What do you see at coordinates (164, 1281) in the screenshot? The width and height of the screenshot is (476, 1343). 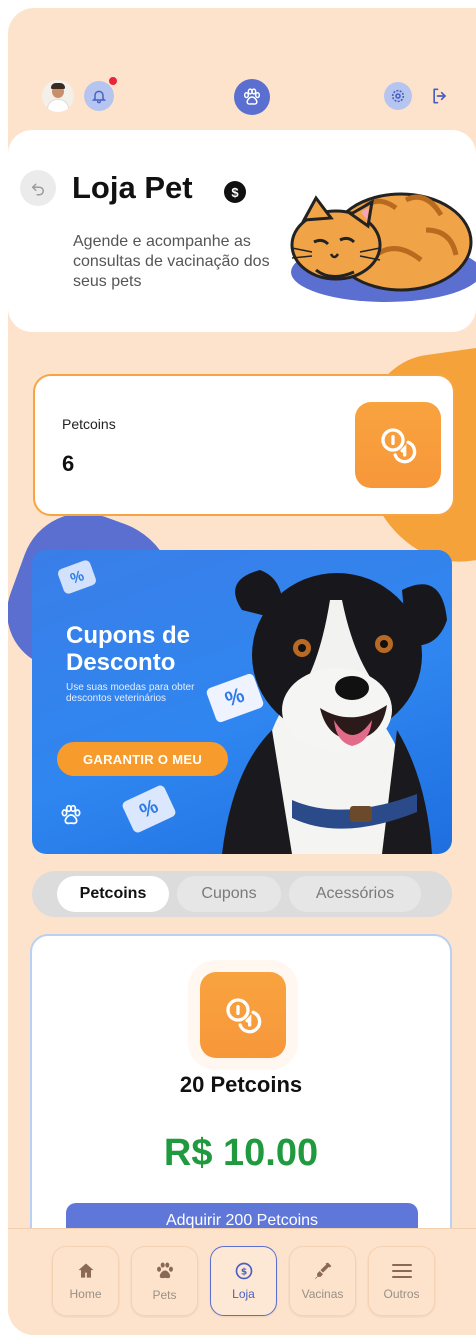 I see `nav-item-pets: Pets` at bounding box center [164, 1281].